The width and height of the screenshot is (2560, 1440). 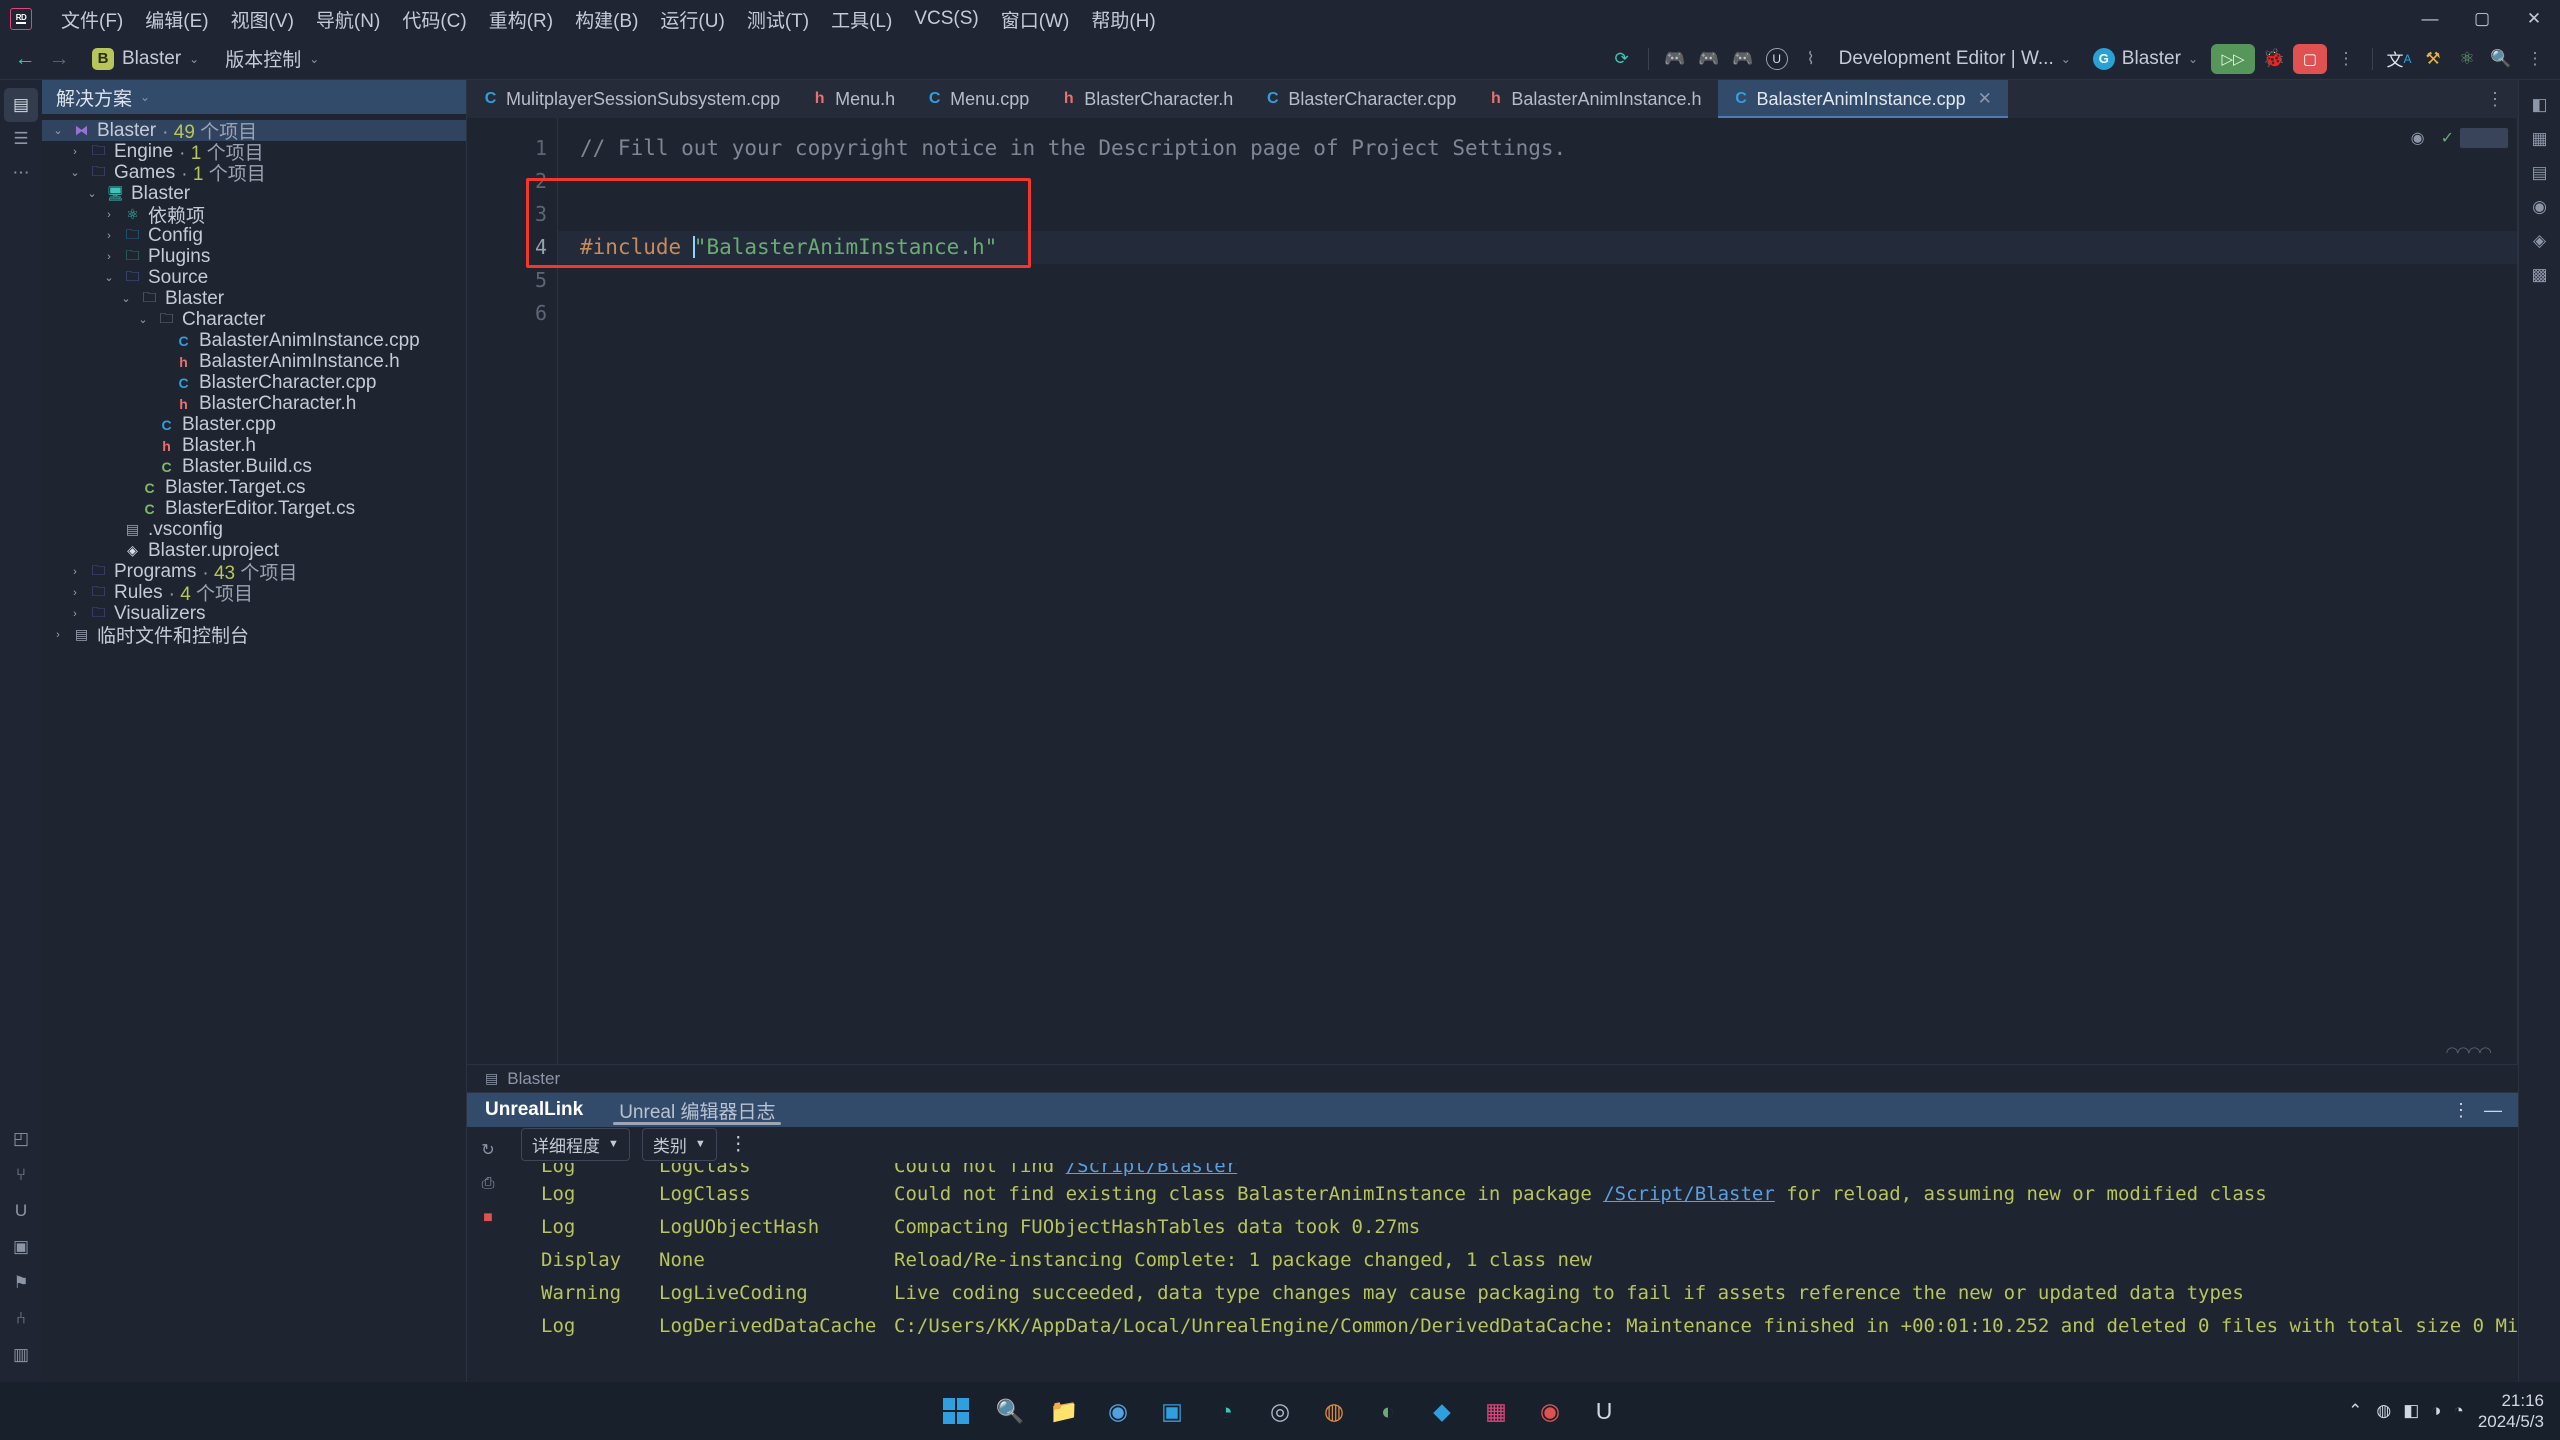 I want to click on run-button: ▷▷, so click(x=2233, y=58).